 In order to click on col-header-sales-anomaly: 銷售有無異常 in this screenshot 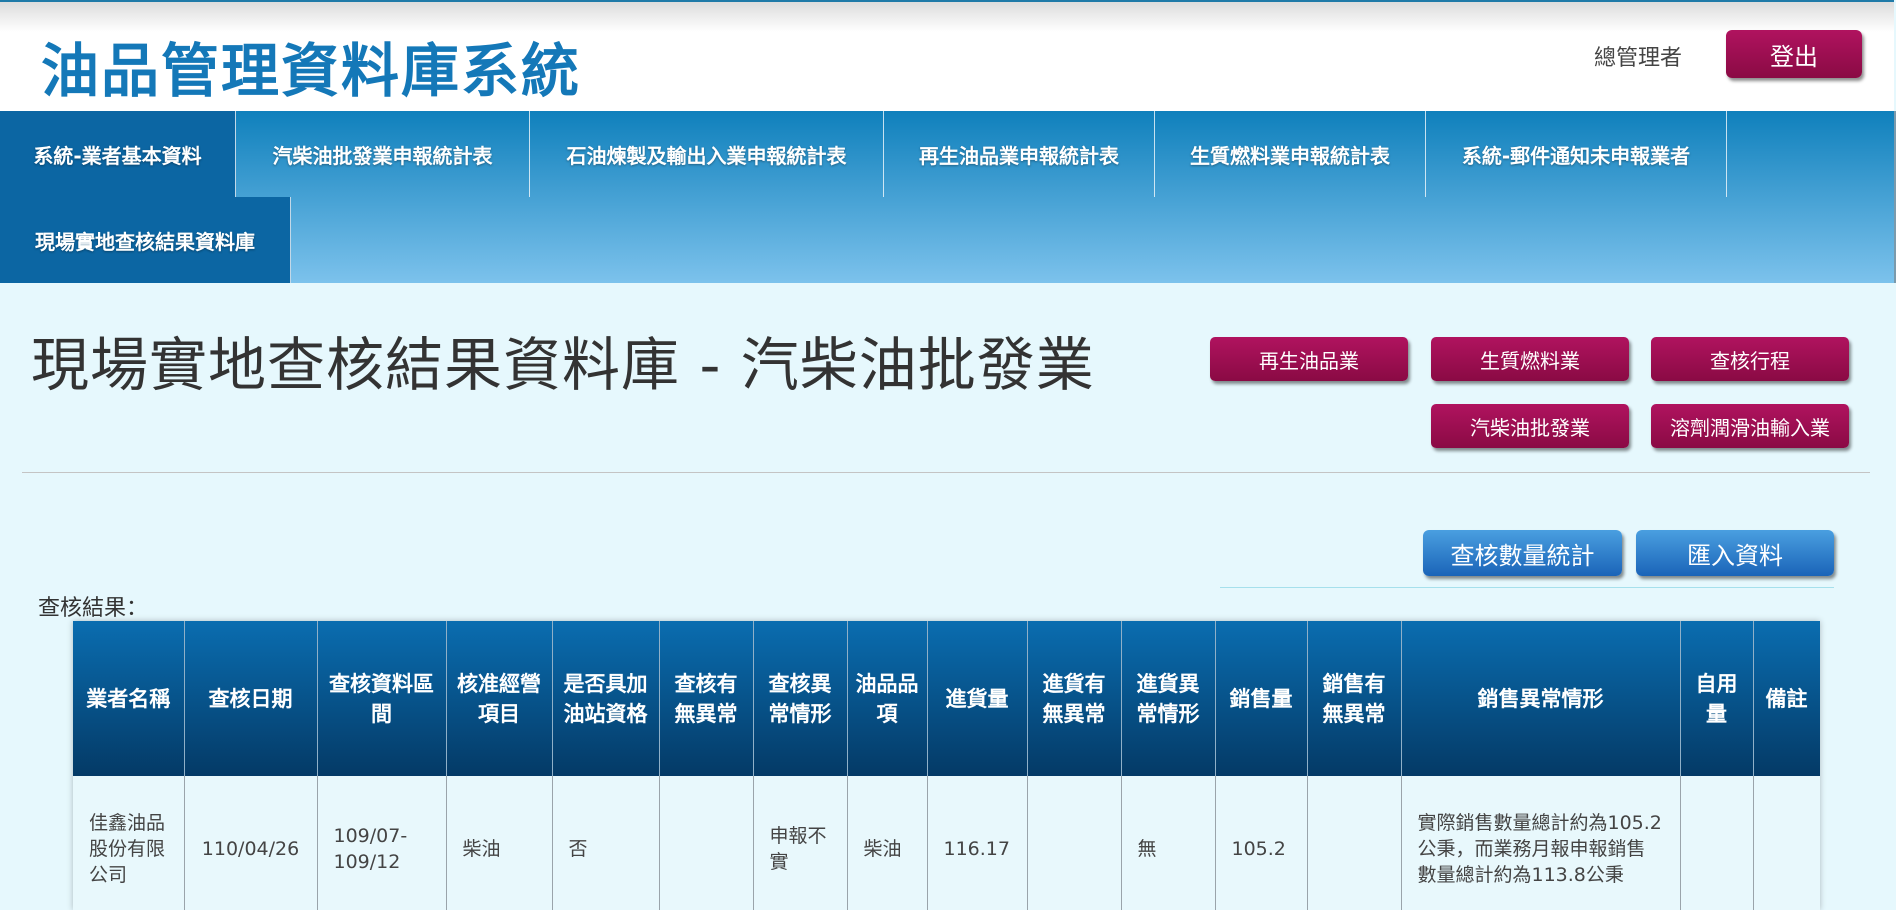, I will do `click(1354, 698)`.